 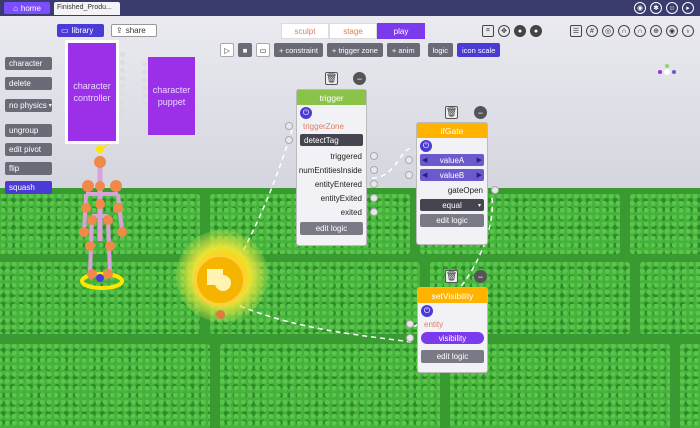 What do you see at coordinates (227, 50) in the screenshot?
I see `play-button: ▷` at bounding box center [227, 50].